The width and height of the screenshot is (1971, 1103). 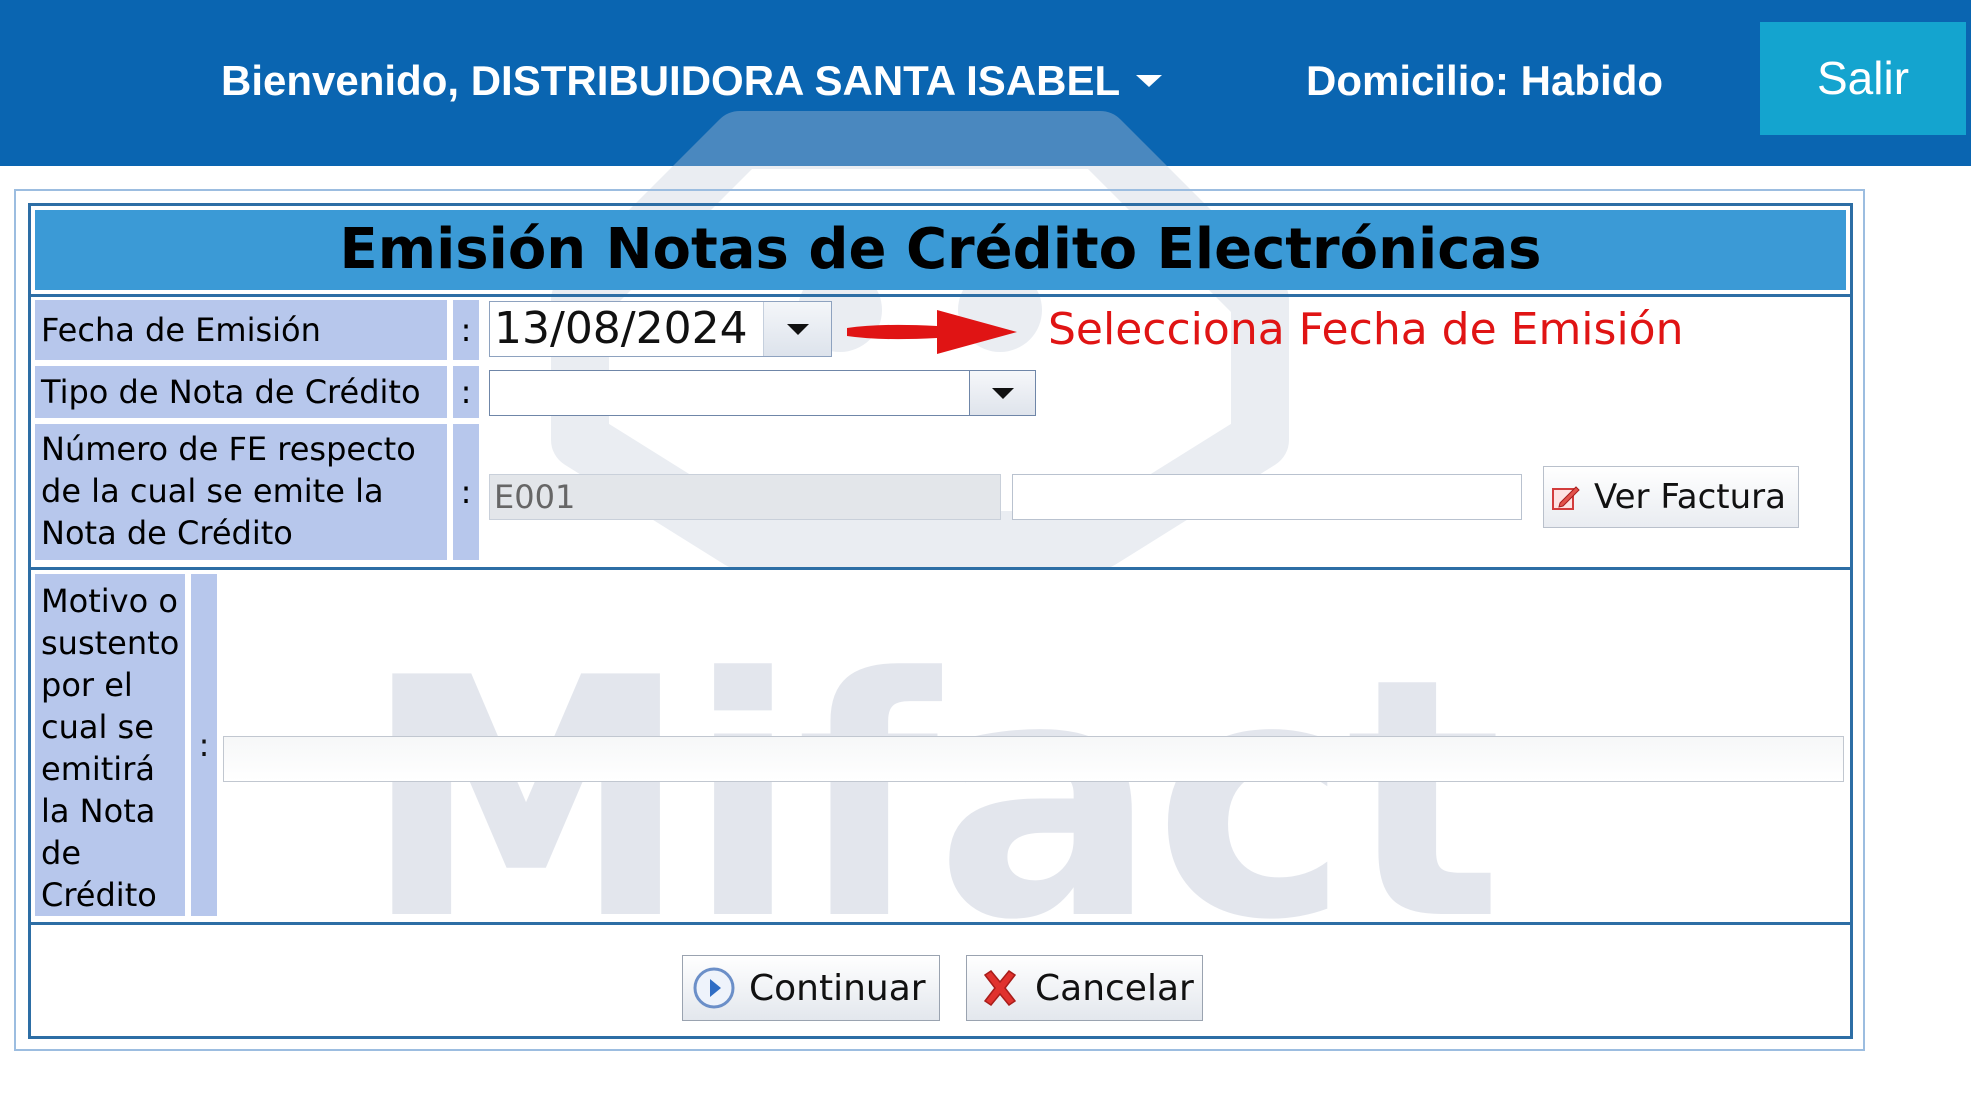 What do you see at coordinates (241, 330) in the screenshot?
I see `fecha-emision-label: Fecha de Emisión` at bounding box center [241, 330].